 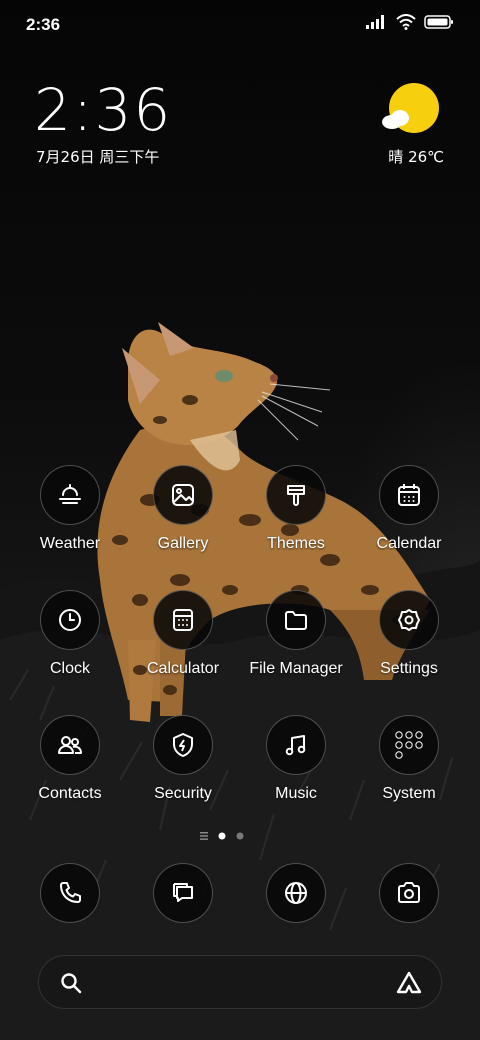 I want to click on clock-icon, so click(x=70, y=620).